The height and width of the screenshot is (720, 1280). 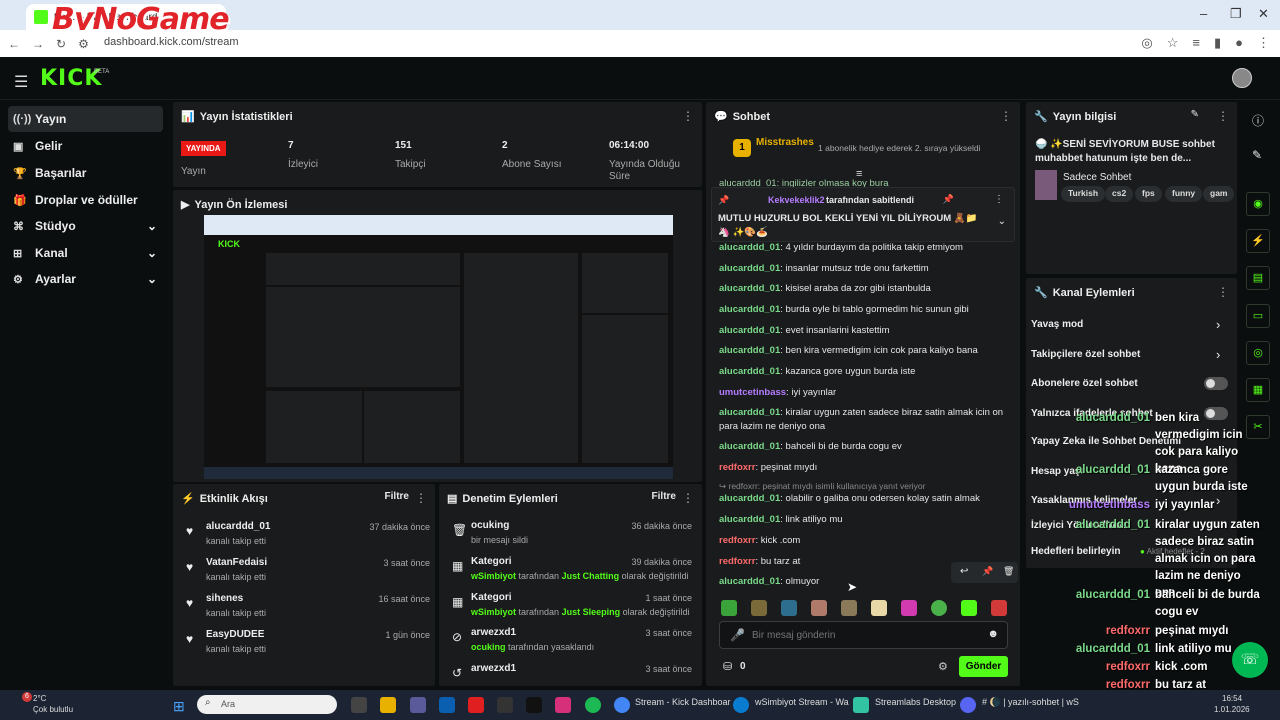 What do you see at coordinates (85, 253) in the screenshot?
I see `sidebar-item-channel: ⊞ Kanal ⌄` at bounding box center [85, 253].